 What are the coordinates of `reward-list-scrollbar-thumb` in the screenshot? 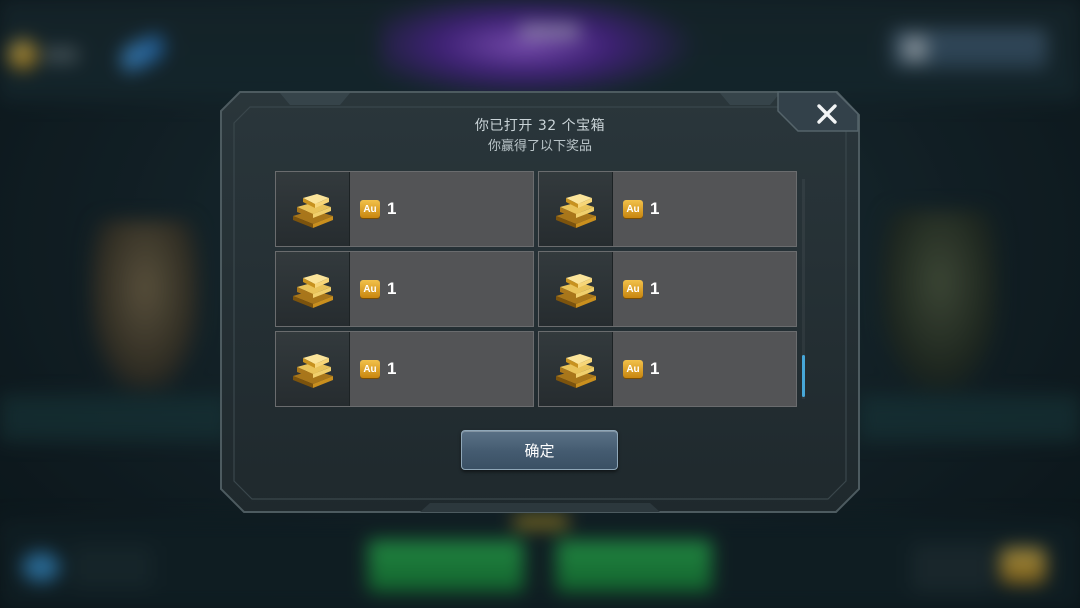 It's located at (803, 376).